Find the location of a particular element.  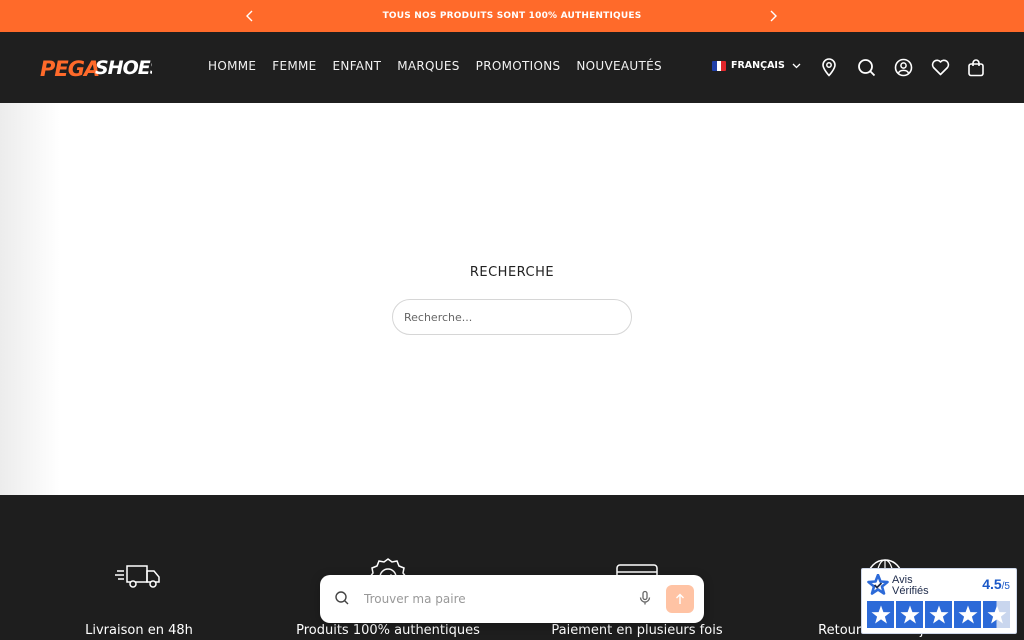

nav-femme: FEMME is located at coordinates (294, 66).